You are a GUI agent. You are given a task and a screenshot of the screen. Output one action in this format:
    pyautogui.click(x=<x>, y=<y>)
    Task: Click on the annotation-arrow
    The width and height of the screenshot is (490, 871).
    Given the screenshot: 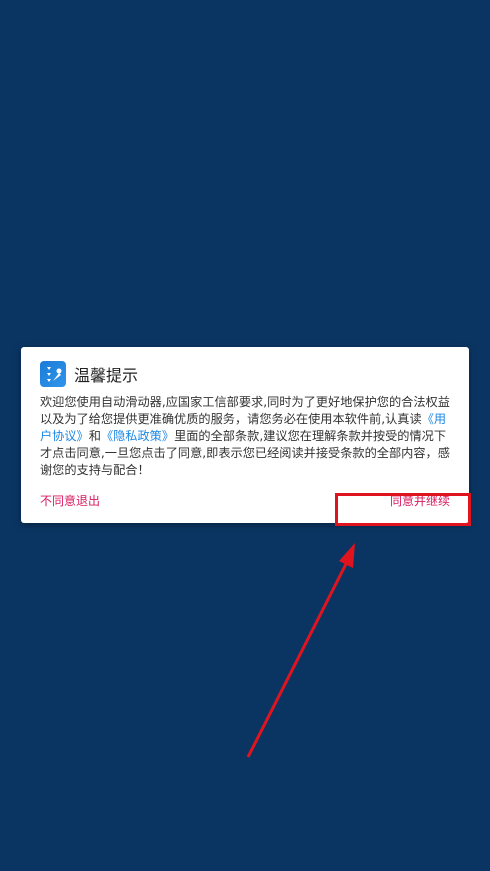 What is the action you would take?
    pyautogui.click(x=300, y=650)
    